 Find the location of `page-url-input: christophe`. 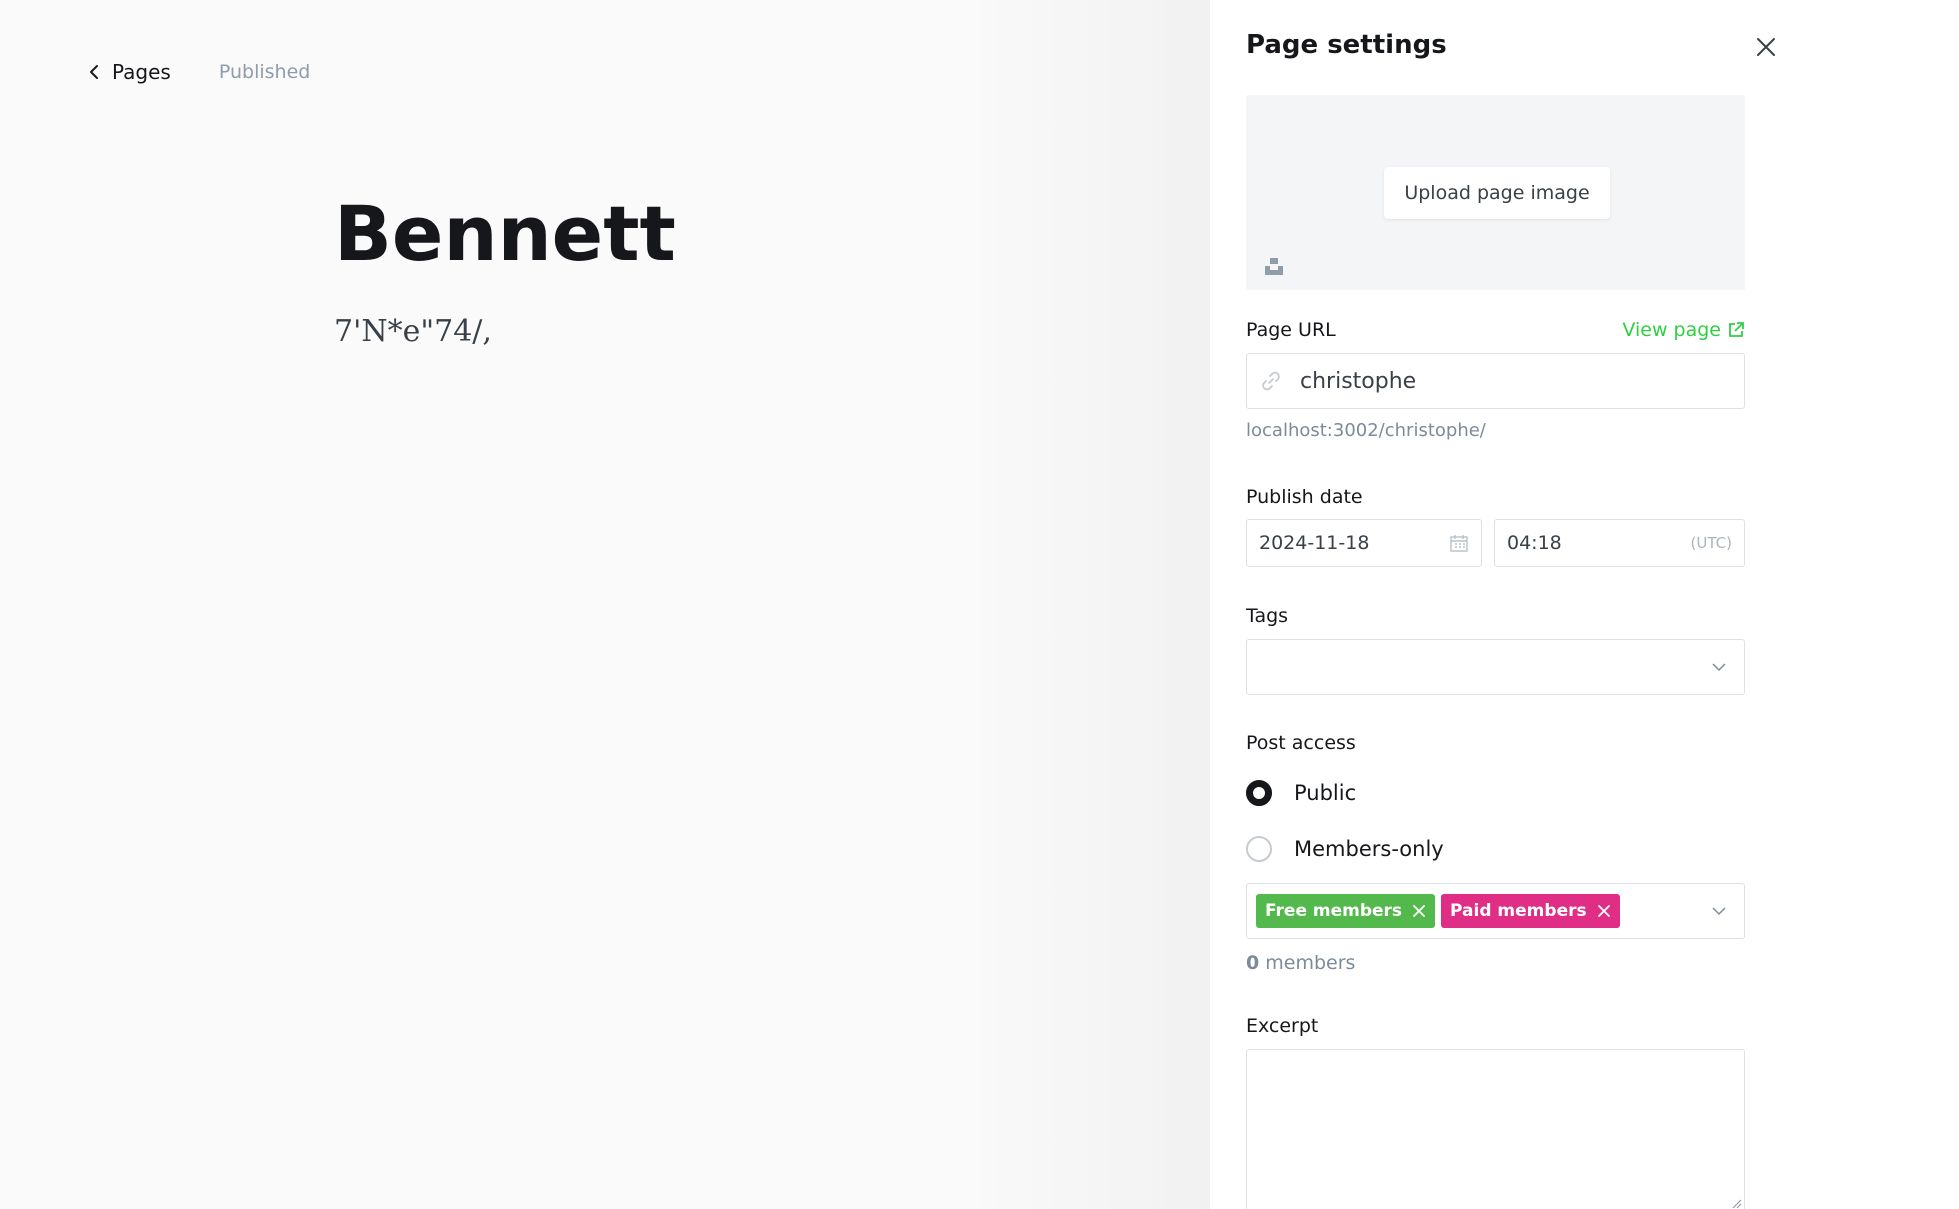

page-url-input: christophe is located at coordinates (1495, 381).